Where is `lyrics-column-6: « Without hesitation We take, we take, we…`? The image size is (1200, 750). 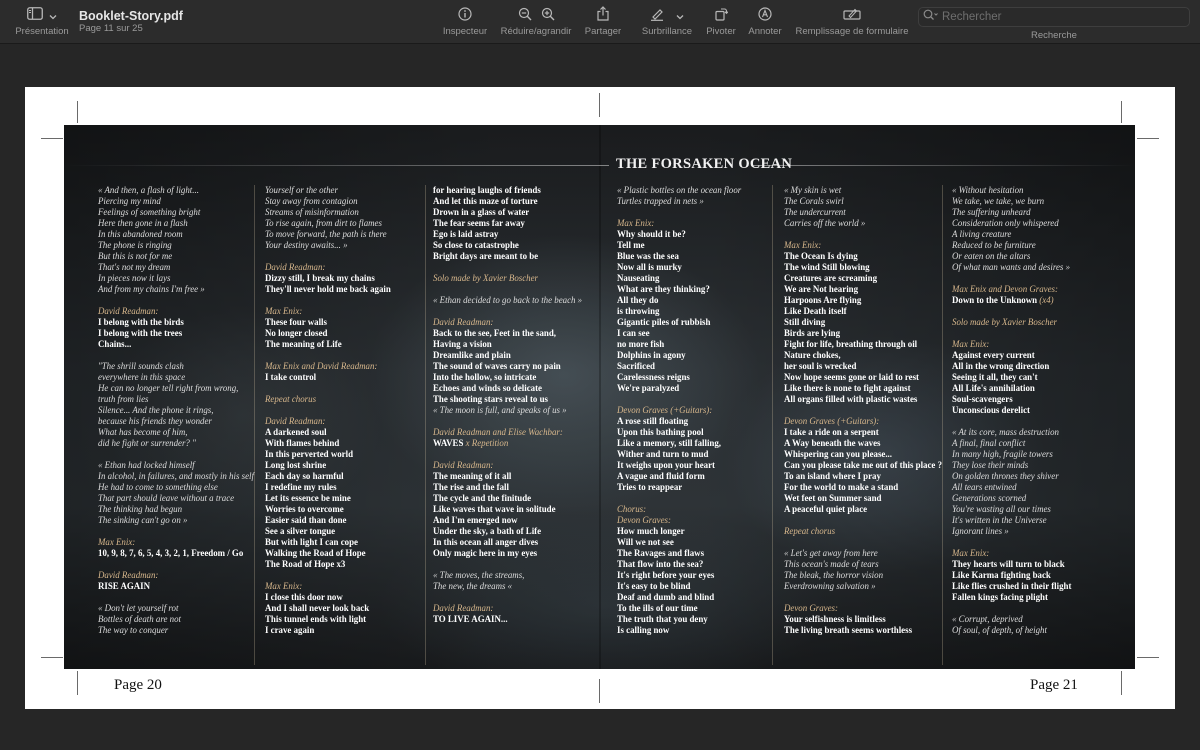
lyrics-column-6: « Without hesitation We take, we take, we… is located at coordinates (1031, 410).